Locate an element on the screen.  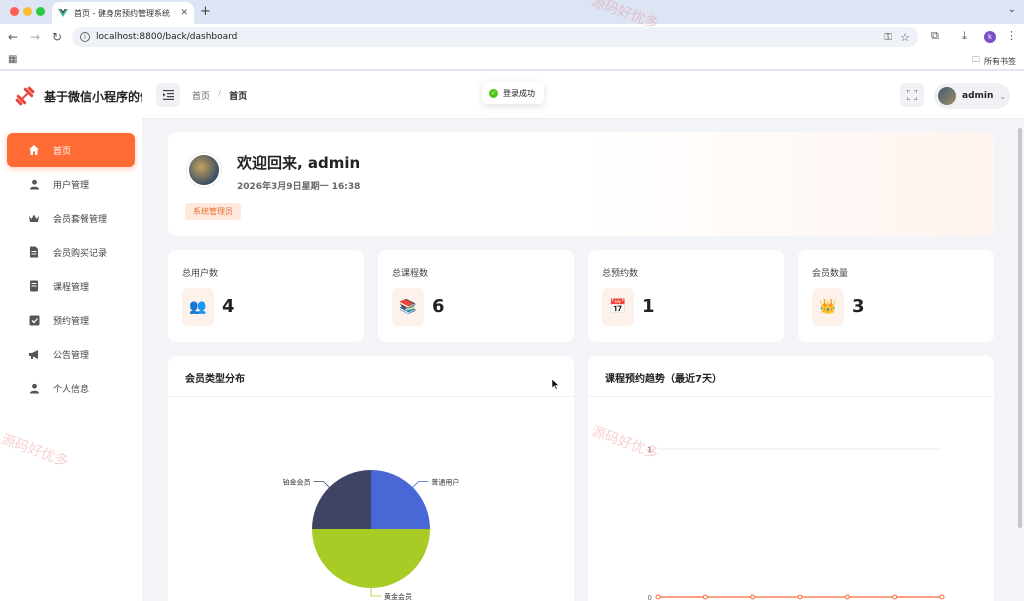
reload-icon: ↻ is located at coordinates (57, 37).